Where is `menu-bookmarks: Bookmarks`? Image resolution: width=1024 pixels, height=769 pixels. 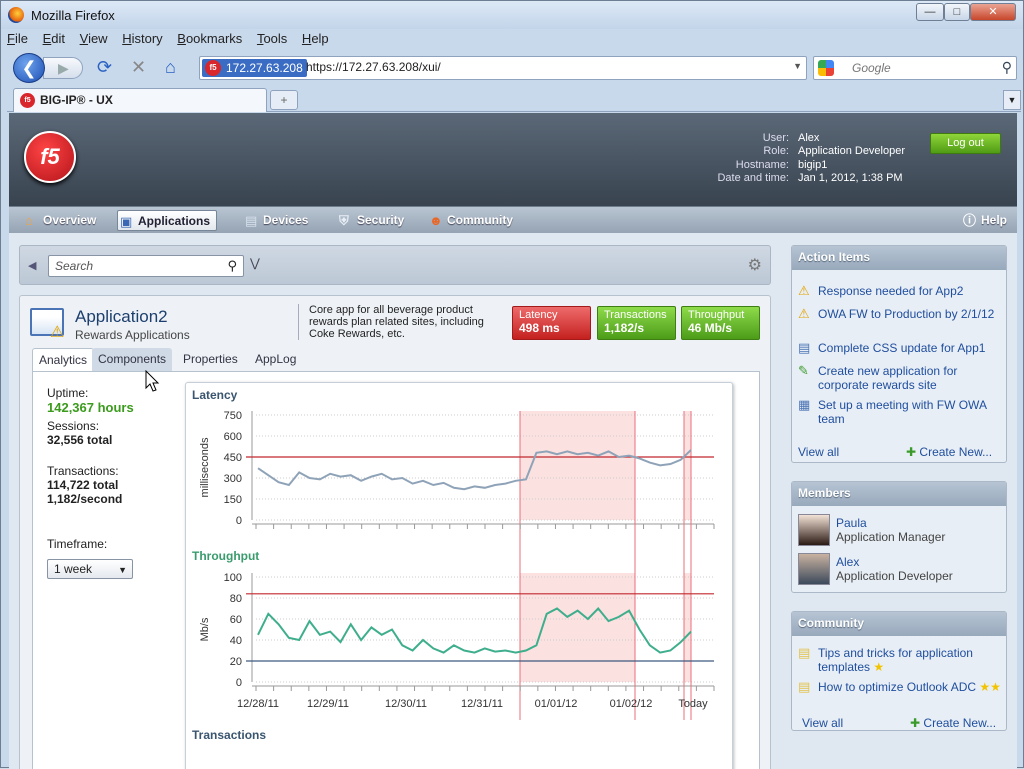 menu-bookmarks: Bookmarks is located at coordinates (209, 38).